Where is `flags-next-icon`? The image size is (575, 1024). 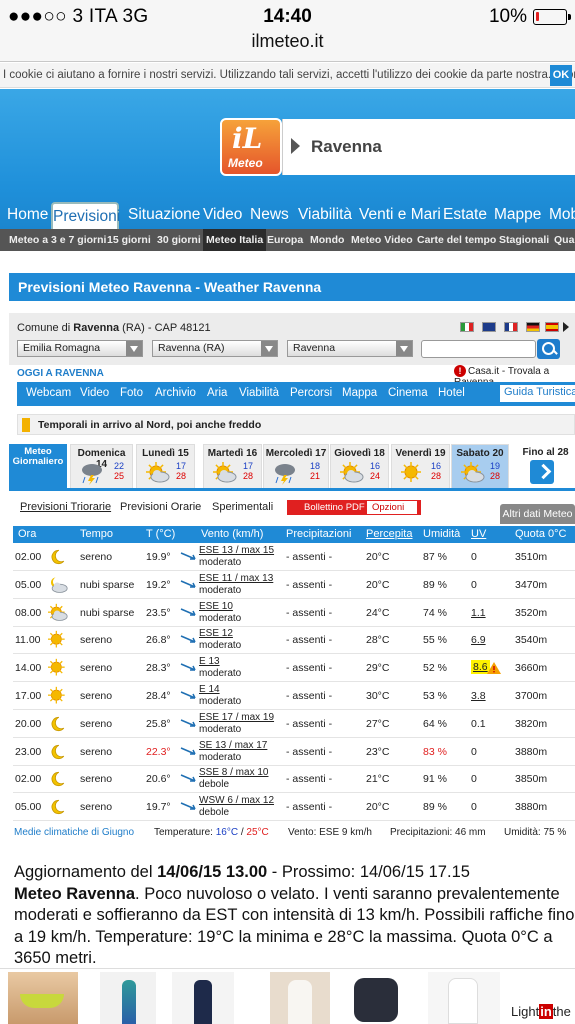
flags-next-icon is located at coordinates (566, 327).